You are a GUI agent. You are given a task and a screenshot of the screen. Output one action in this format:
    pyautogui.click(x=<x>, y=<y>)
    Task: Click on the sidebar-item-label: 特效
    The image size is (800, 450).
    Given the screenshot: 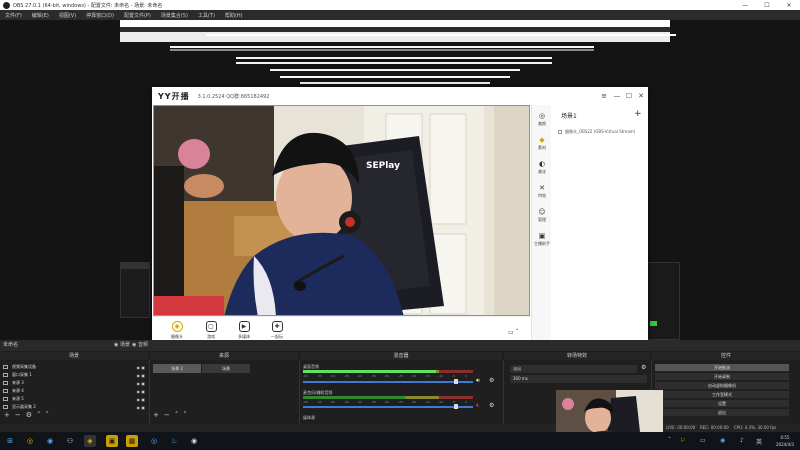 What is the action you would take?
    pyautogui.click(x=542, y=195)
    